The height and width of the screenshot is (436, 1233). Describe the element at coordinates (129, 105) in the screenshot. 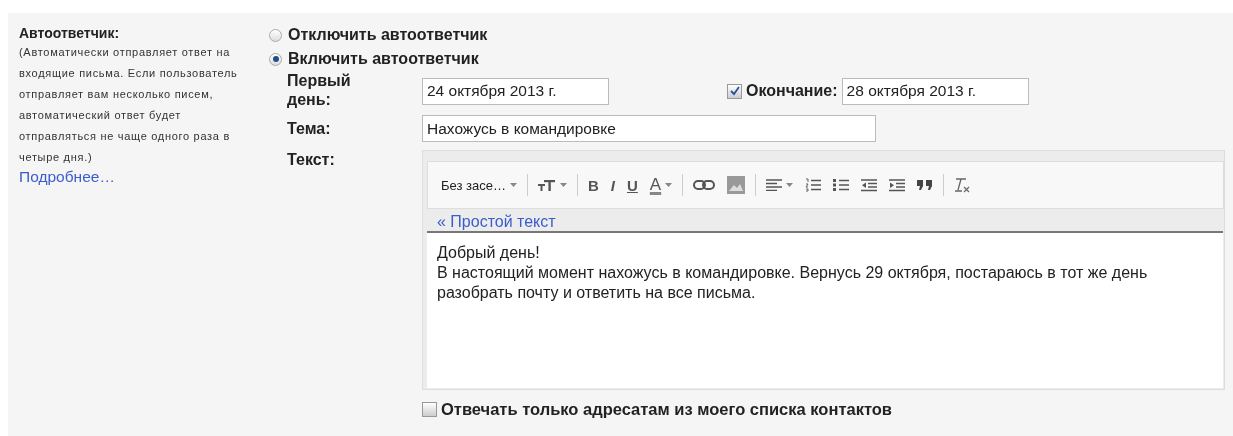

I see `section-description: (Автоматически отправляет ответ на входящие письма. Если пользователь отправляет вам несколько писем, автоматический ответ будет отправляться не чаще одного раза в четыре дня.)` at that location.